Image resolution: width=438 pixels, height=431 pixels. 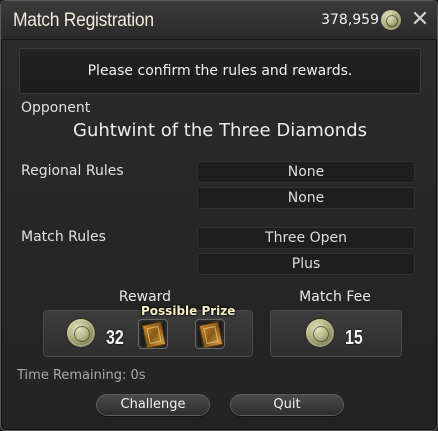 I want to click on title-bar: Match Registration 378,959 ✕, so click(x=219, y=20).